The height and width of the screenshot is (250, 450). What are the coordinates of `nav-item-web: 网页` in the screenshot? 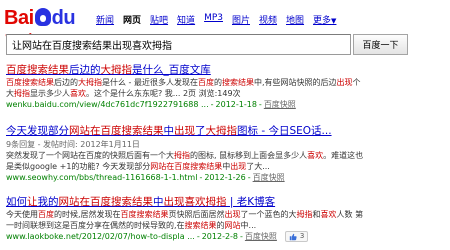 It's located at (132, 19).